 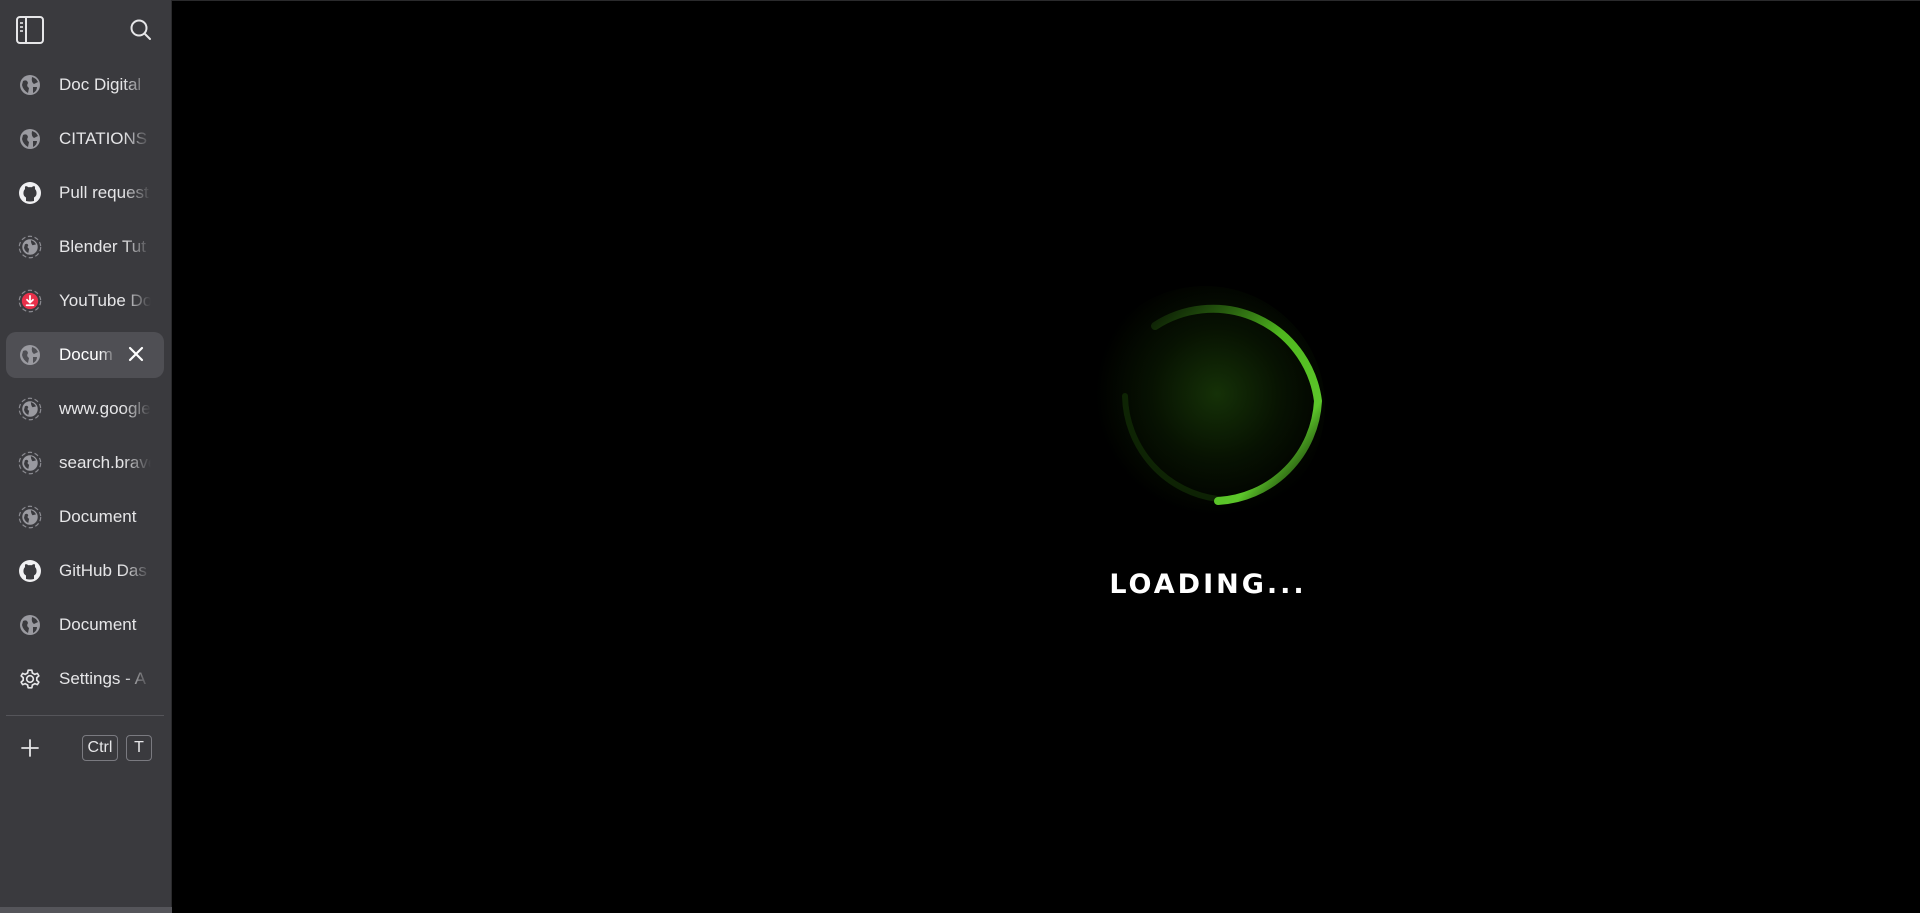 I want to click on tab-item: search.brave, so click(x=85, y=463).